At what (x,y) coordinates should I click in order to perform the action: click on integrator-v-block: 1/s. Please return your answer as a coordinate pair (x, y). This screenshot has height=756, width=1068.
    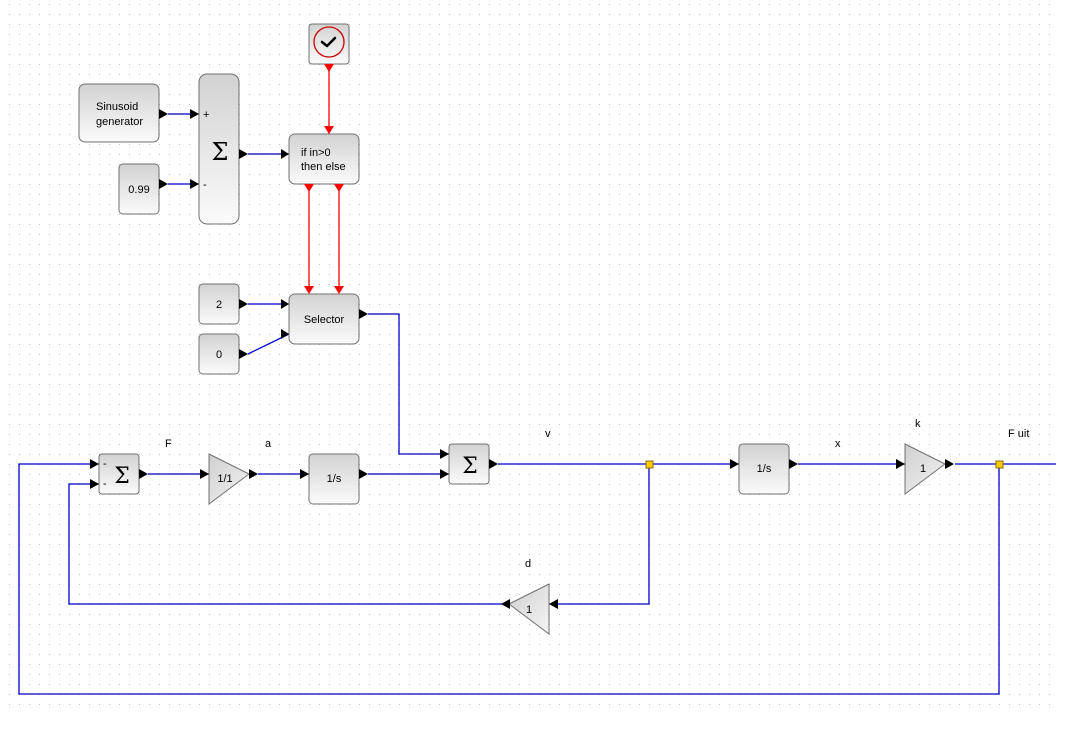
    Looking at the image, I should click on (334, 479).